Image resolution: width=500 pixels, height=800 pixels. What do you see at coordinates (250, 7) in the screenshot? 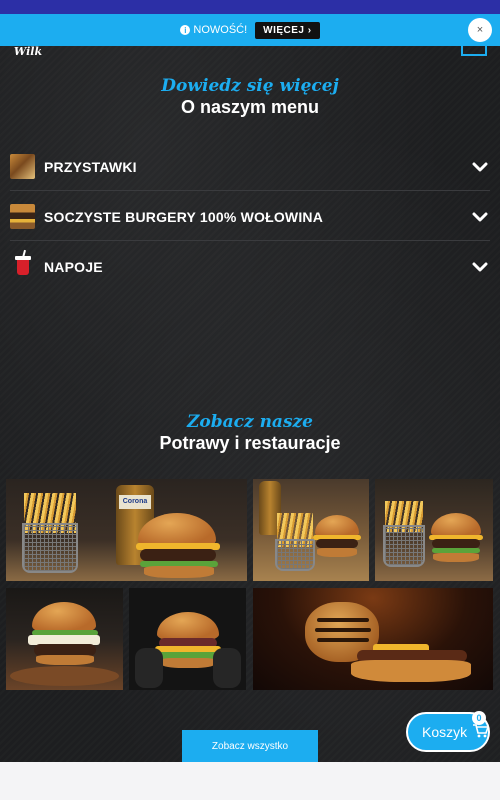
I see `status-strip` at bounding box center [250, 7].